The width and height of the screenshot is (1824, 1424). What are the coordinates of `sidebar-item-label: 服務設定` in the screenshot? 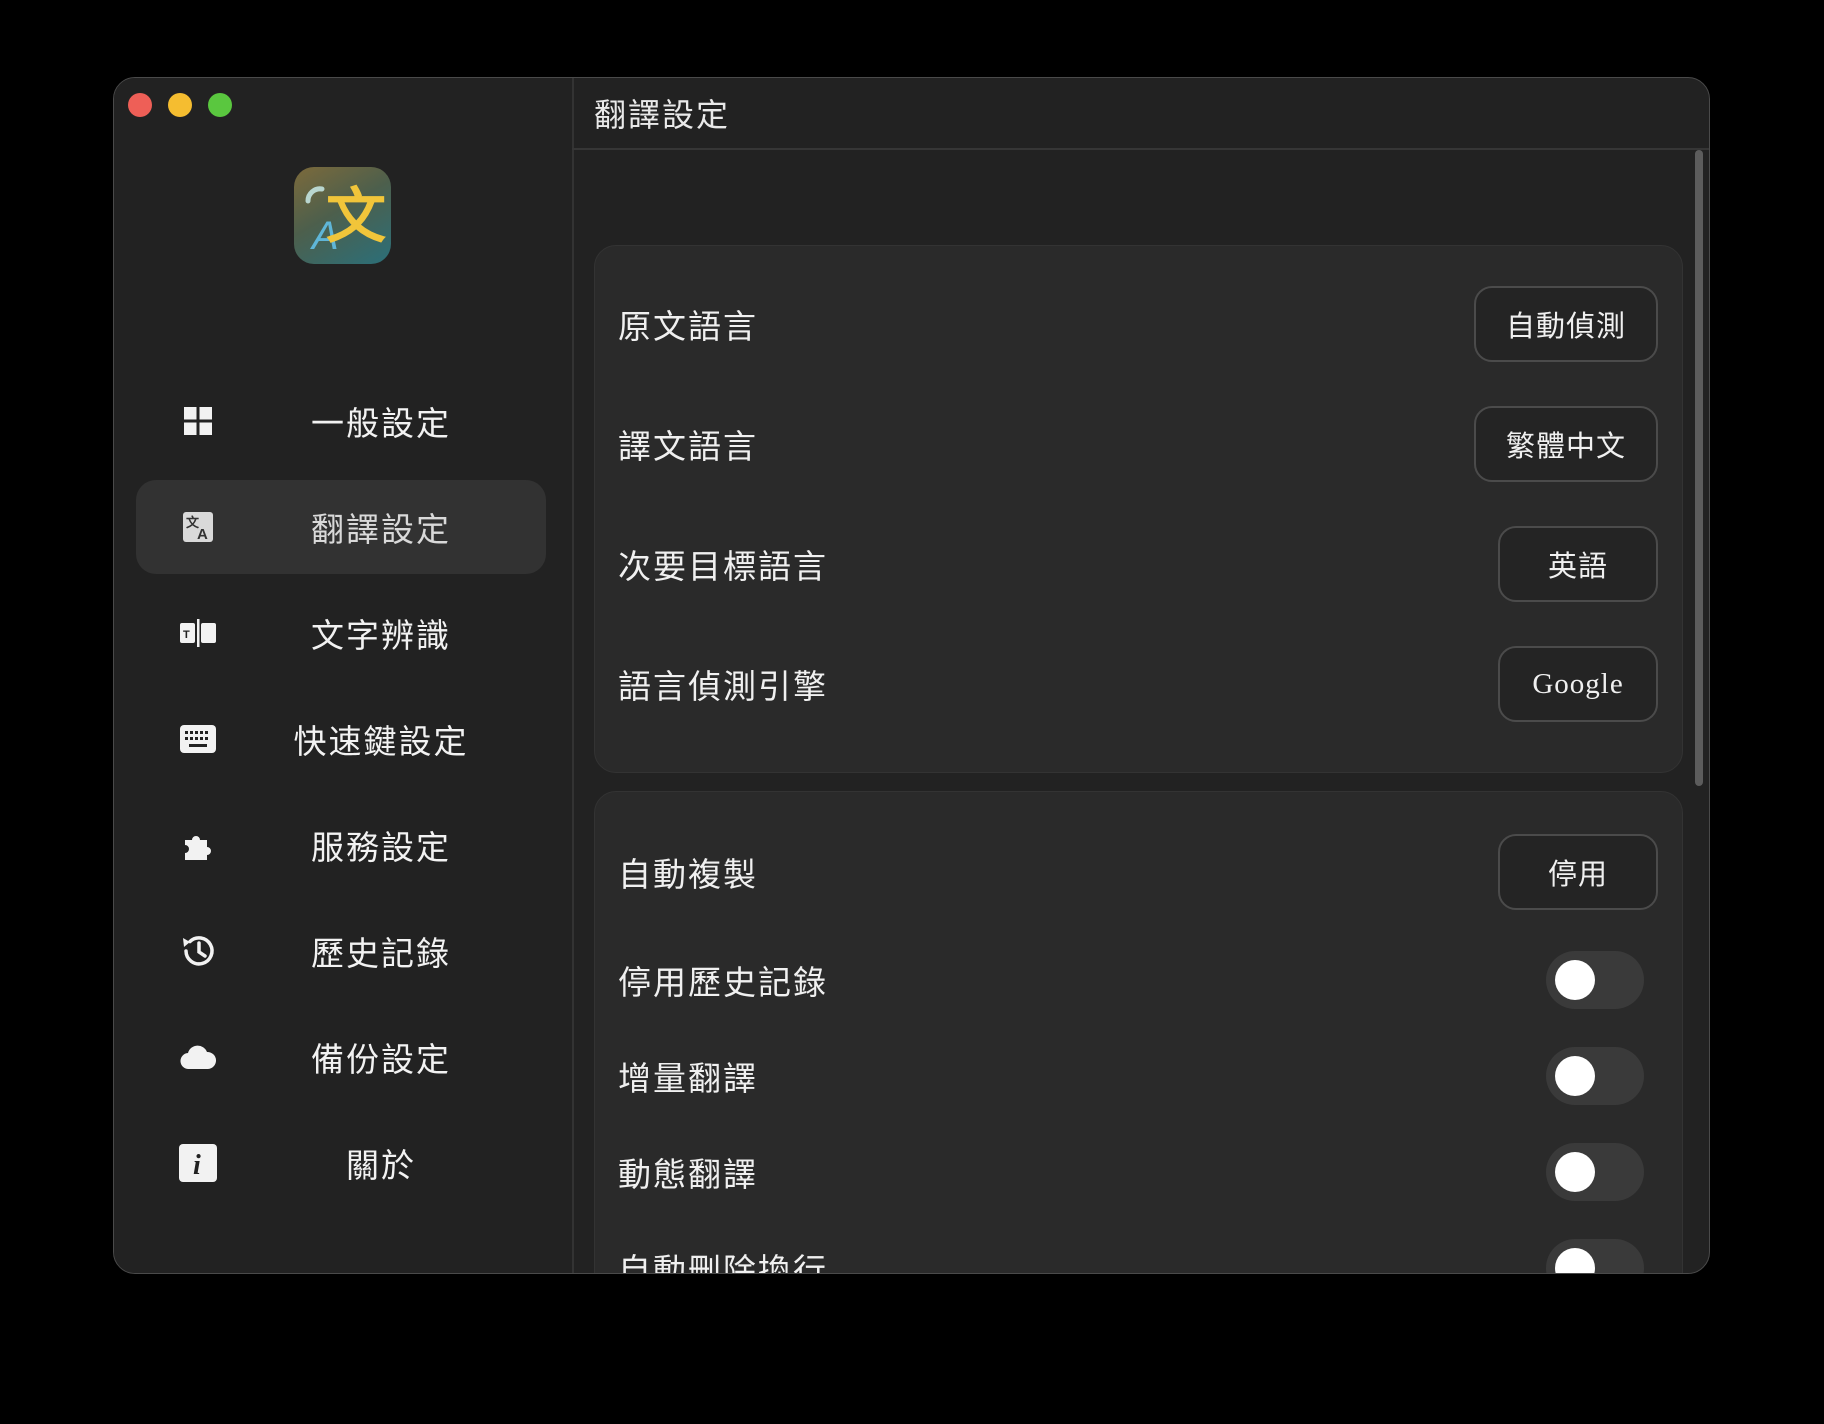 It's located at (381, 849).